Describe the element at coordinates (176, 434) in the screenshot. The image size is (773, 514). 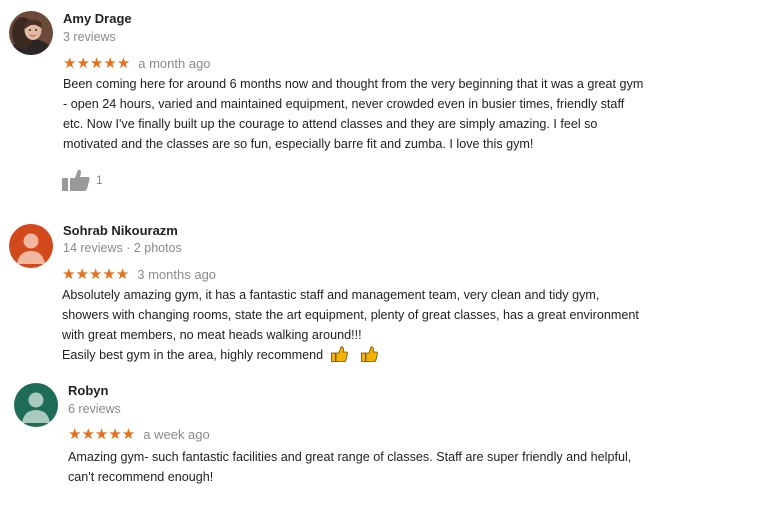
I see `review-time: a week ago` at that location.